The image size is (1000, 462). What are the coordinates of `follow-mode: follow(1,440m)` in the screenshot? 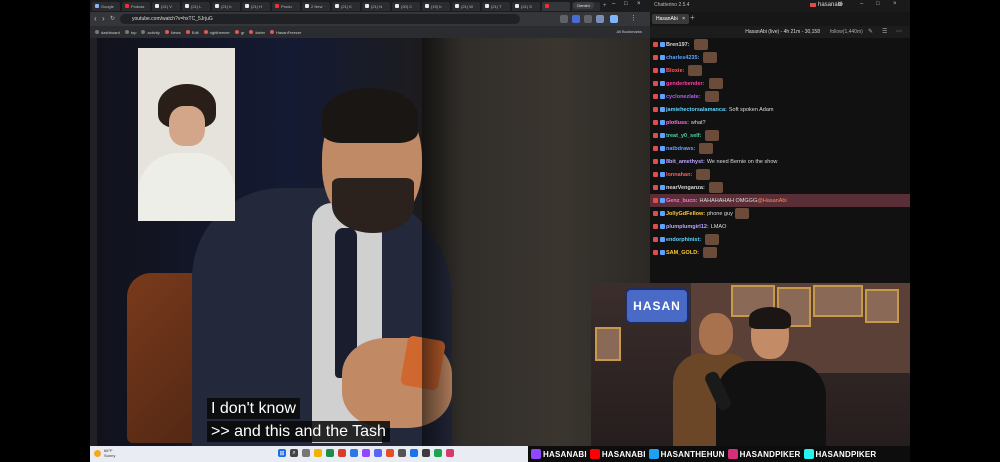 It's located at (846, 32).